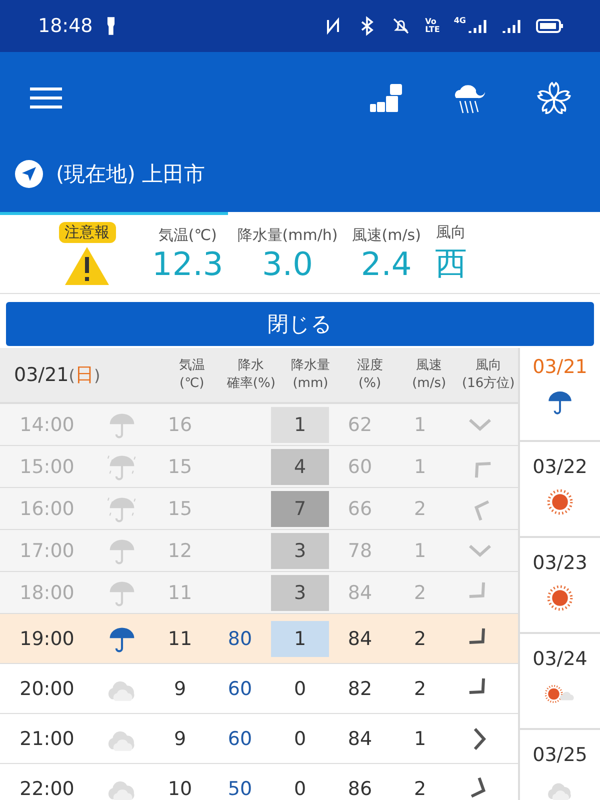 Image resolution: width=600 pixels, height=800 pixels. Describe the element at coordinates (370, 375) in the screenshot. I see `column-header: 湿度 (%)` at that location.